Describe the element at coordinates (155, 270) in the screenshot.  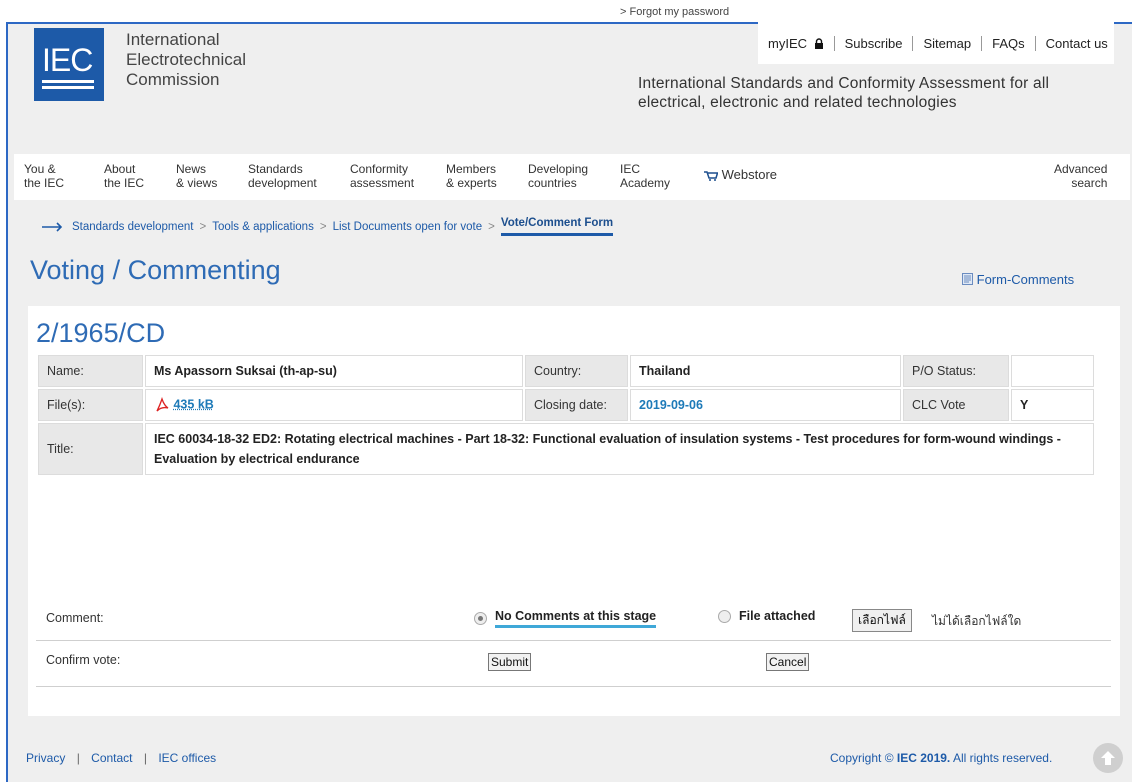
I see `page-title: Voting / Commenting` at that location.